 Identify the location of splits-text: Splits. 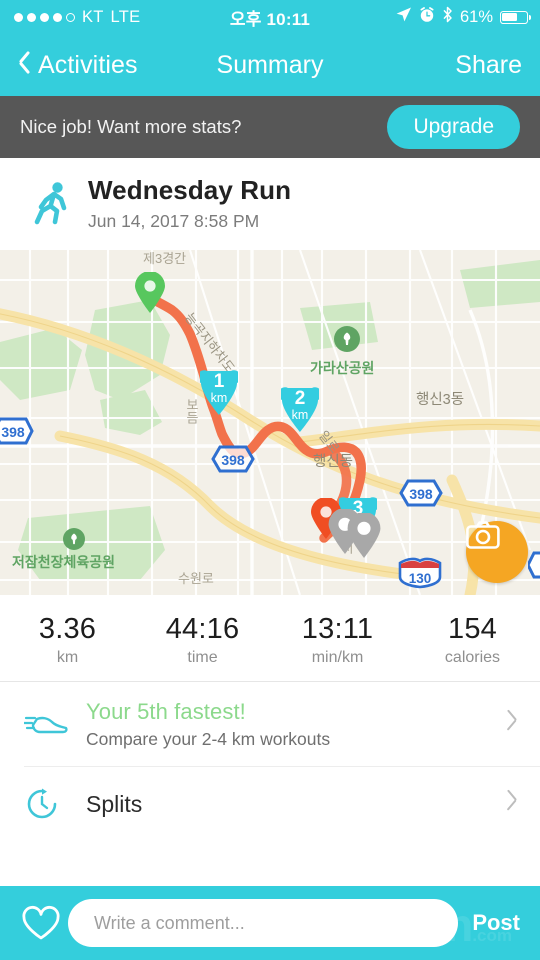
(295, 804).